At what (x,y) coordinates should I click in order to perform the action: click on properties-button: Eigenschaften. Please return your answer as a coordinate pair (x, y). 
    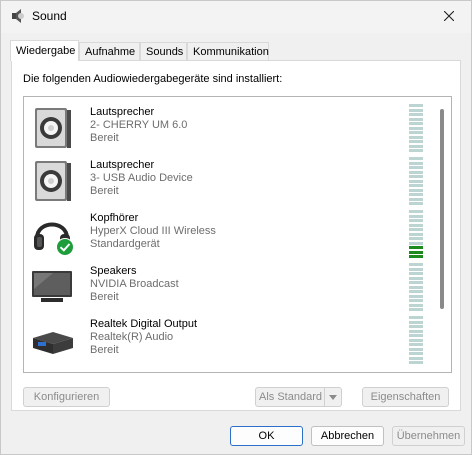
    Looking at the image, I should click on (405, 397).